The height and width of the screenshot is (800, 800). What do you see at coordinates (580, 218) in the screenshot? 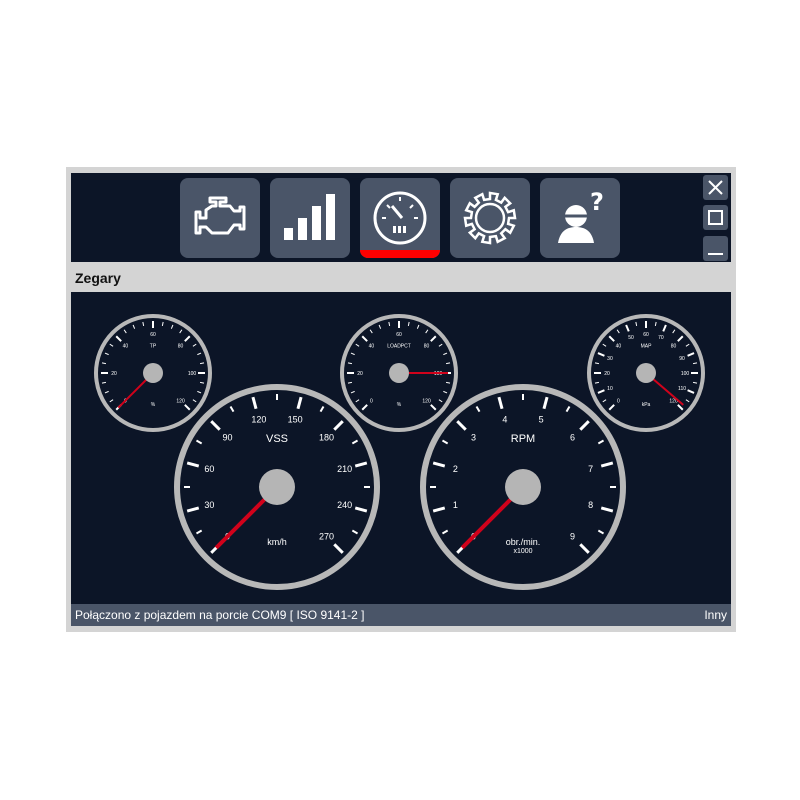
I see `nav-help-button: ?` at bounding box center [580, 218].